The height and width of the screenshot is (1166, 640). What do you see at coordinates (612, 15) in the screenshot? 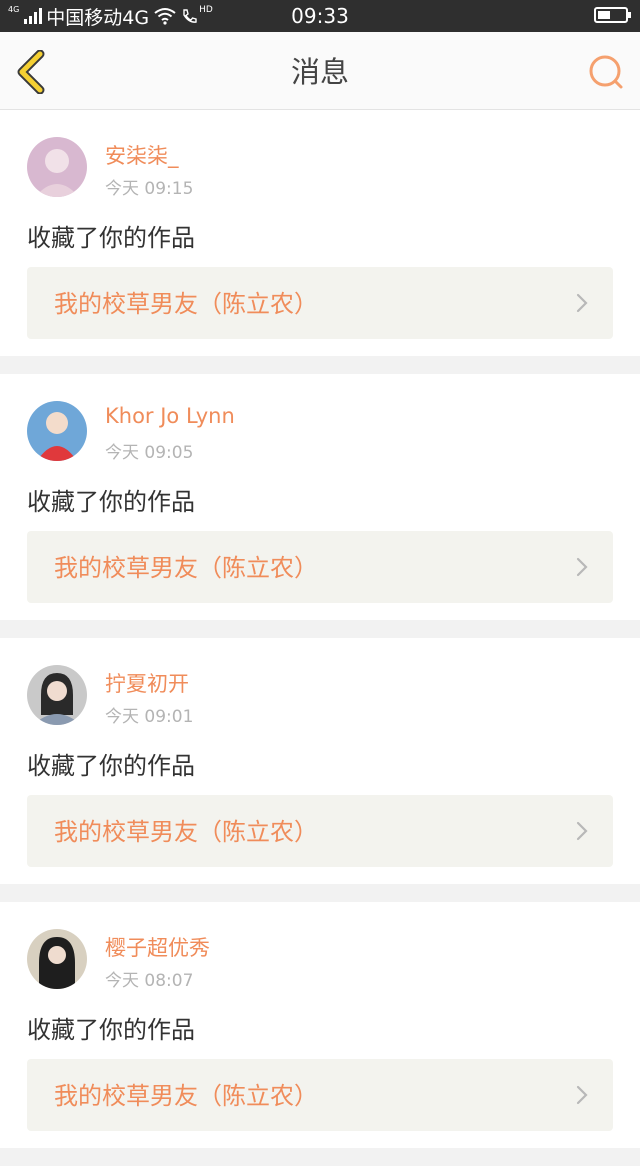
I see `battery-icon` at bounding box center [612, 15].